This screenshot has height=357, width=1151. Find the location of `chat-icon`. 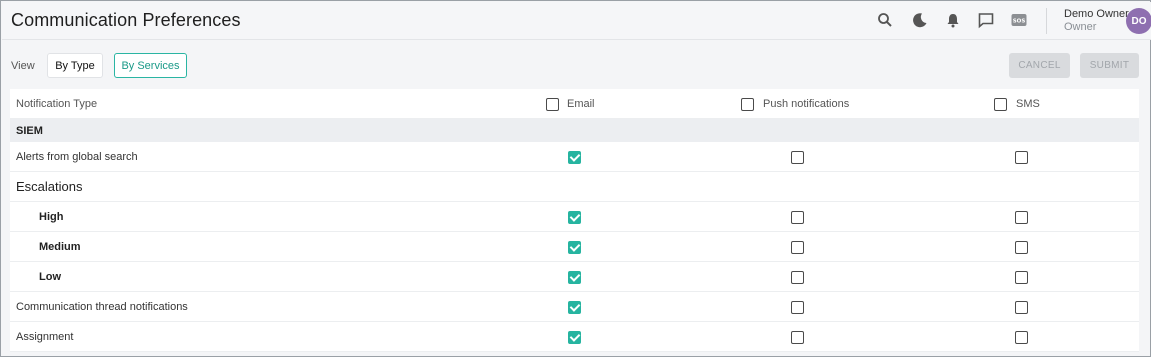

chat-icon is located at coordinates (986, 20).